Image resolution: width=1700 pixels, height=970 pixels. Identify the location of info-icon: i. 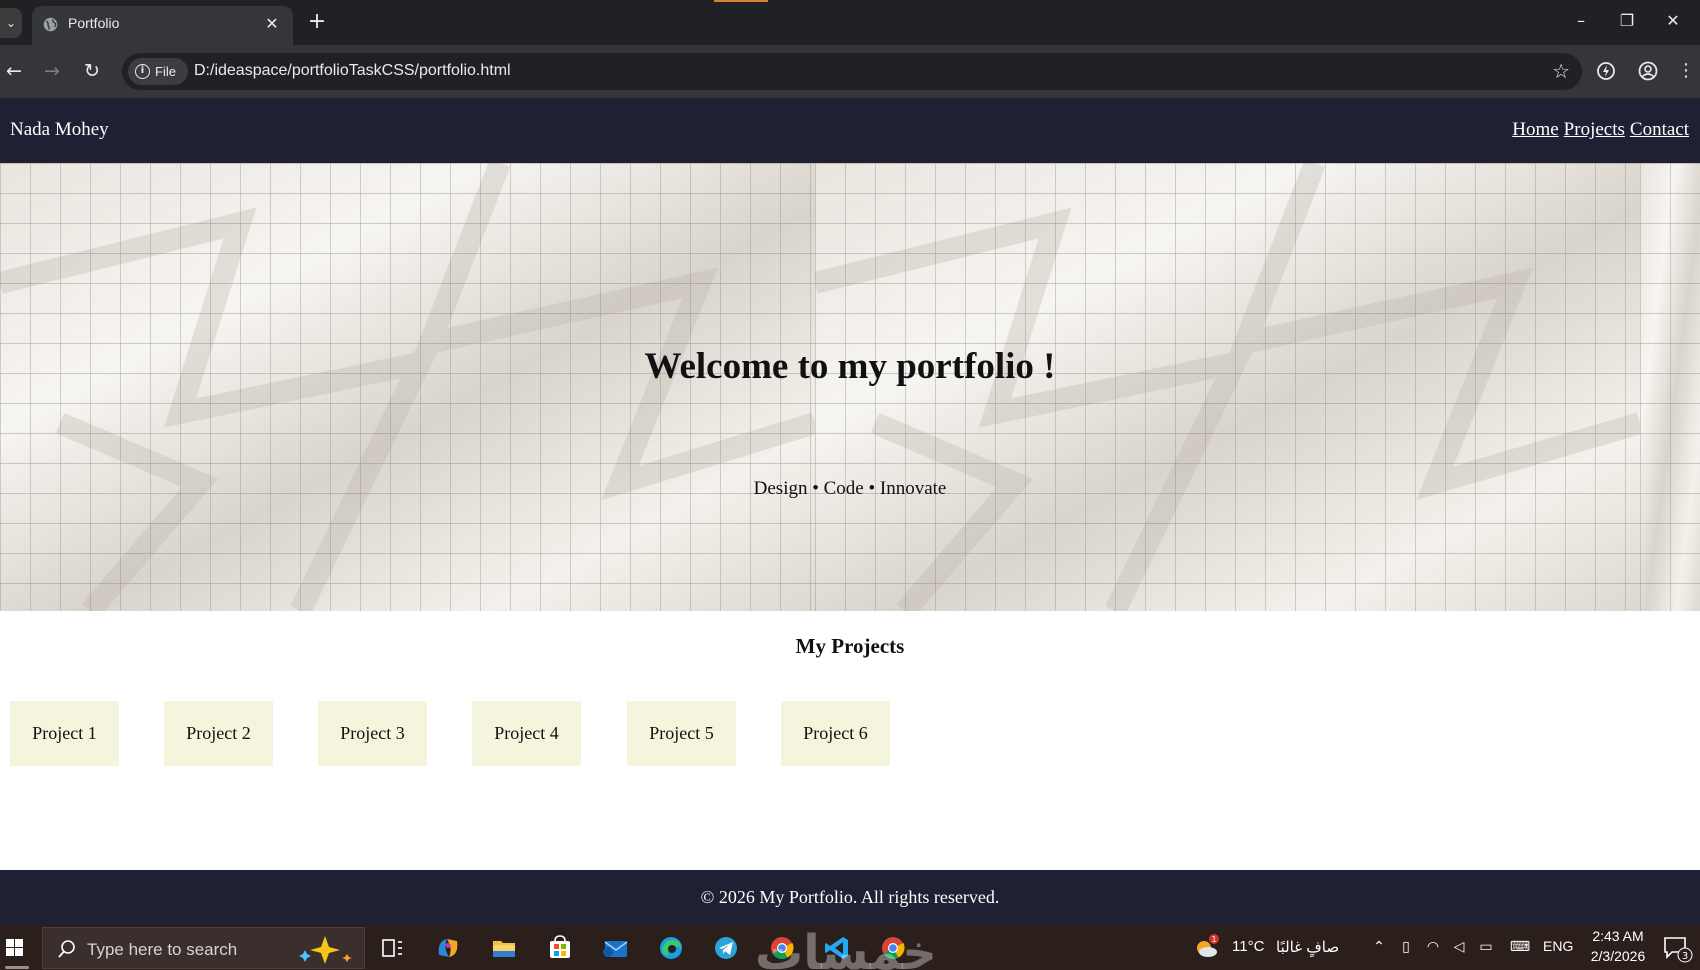
(142, 71).